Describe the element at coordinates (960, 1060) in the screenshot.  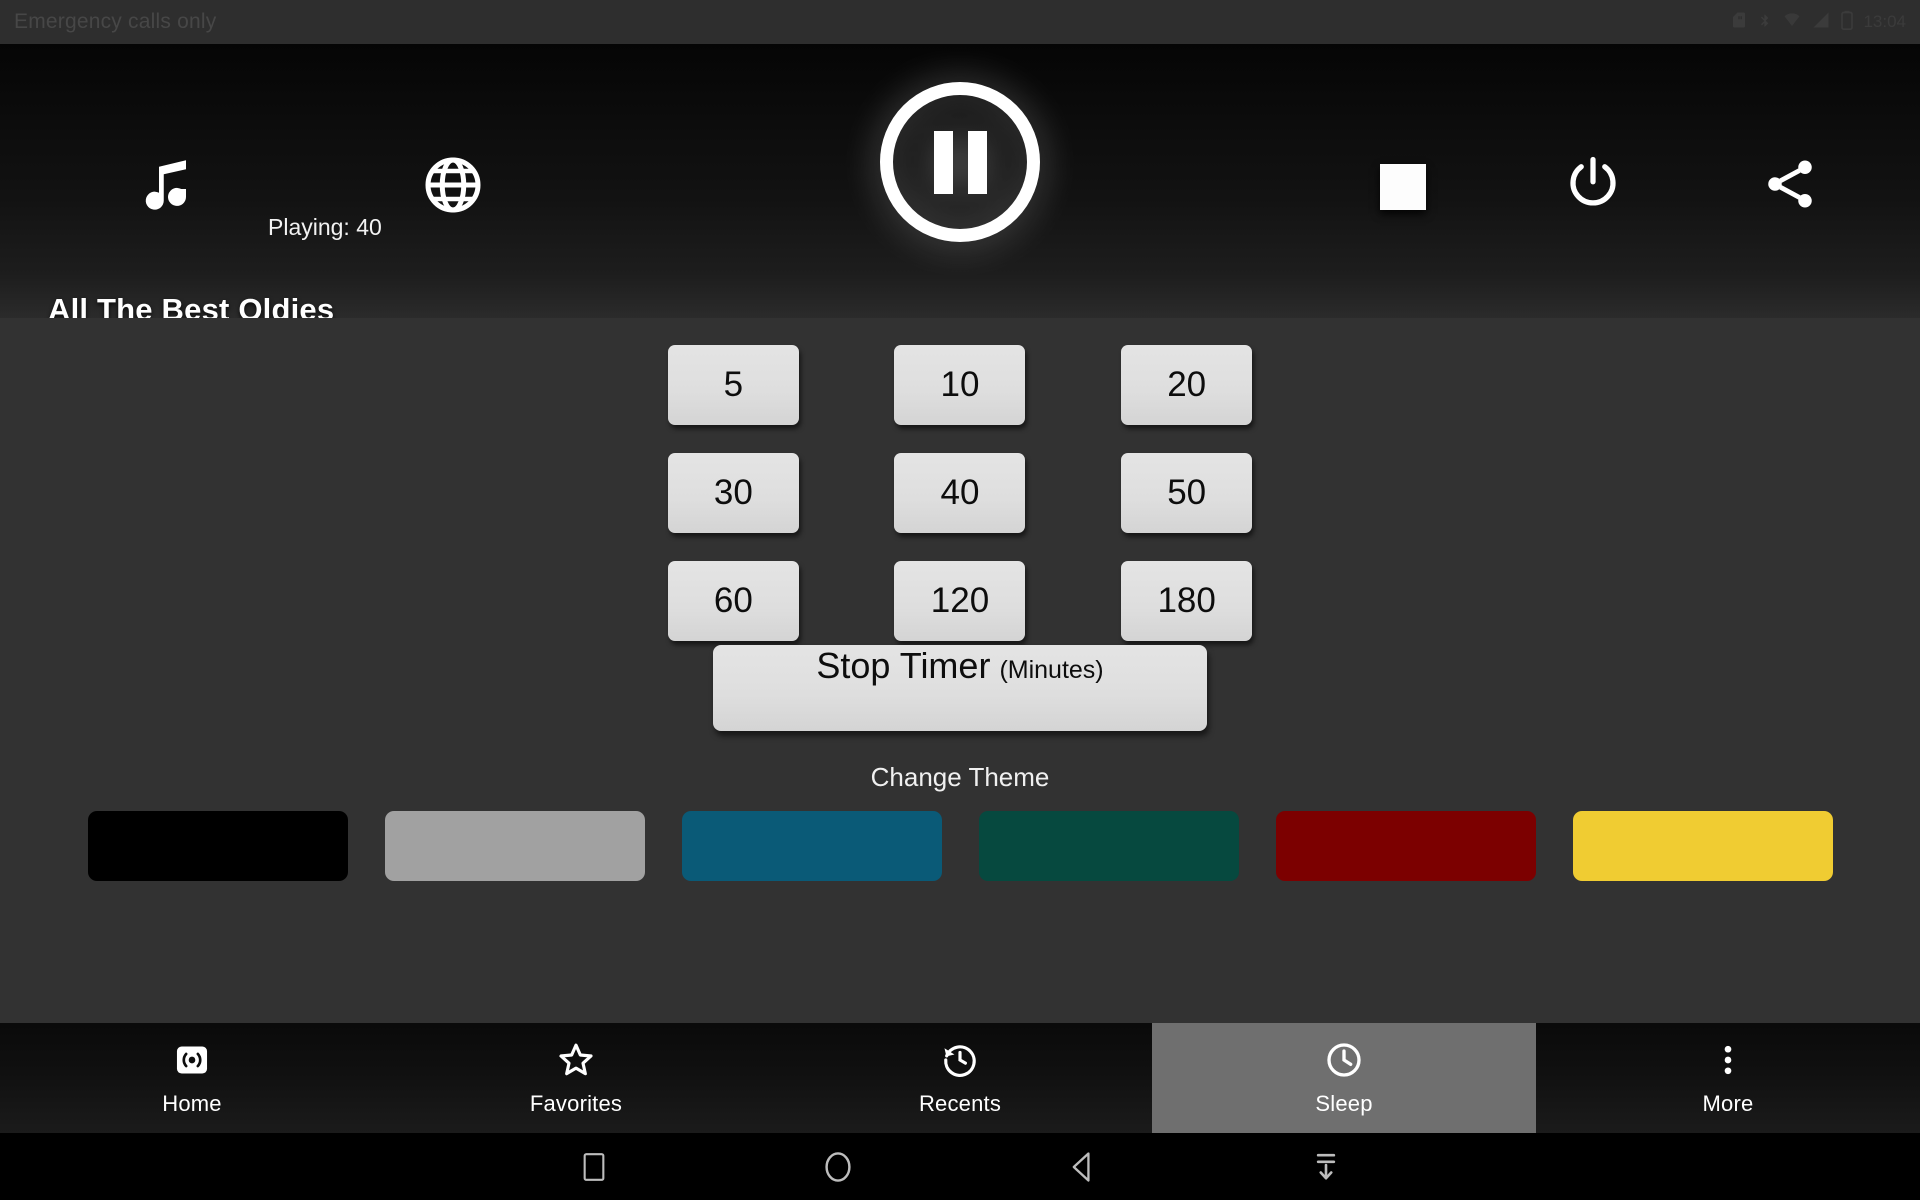
I see `history-clock-icon` at that location.